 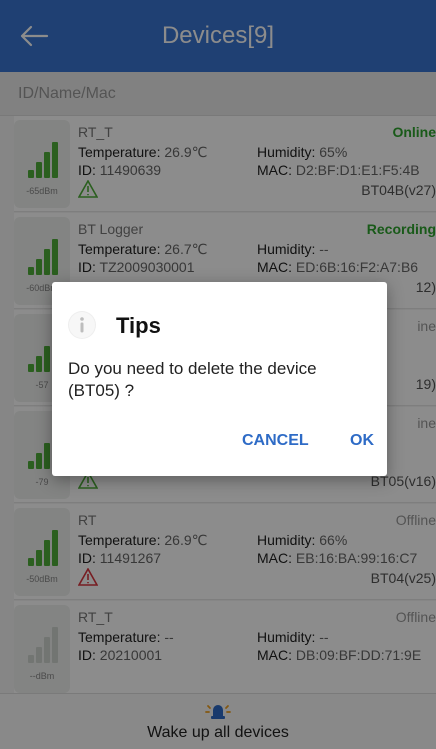 I want to click on ok-button: OK, so click(x=362, y=441).